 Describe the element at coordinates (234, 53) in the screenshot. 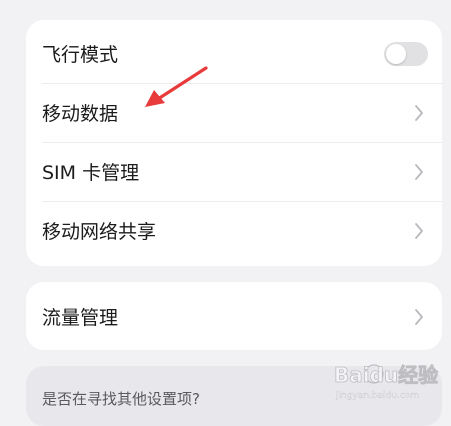

I see `airplane-mode-row: 飞行模式` at that location.